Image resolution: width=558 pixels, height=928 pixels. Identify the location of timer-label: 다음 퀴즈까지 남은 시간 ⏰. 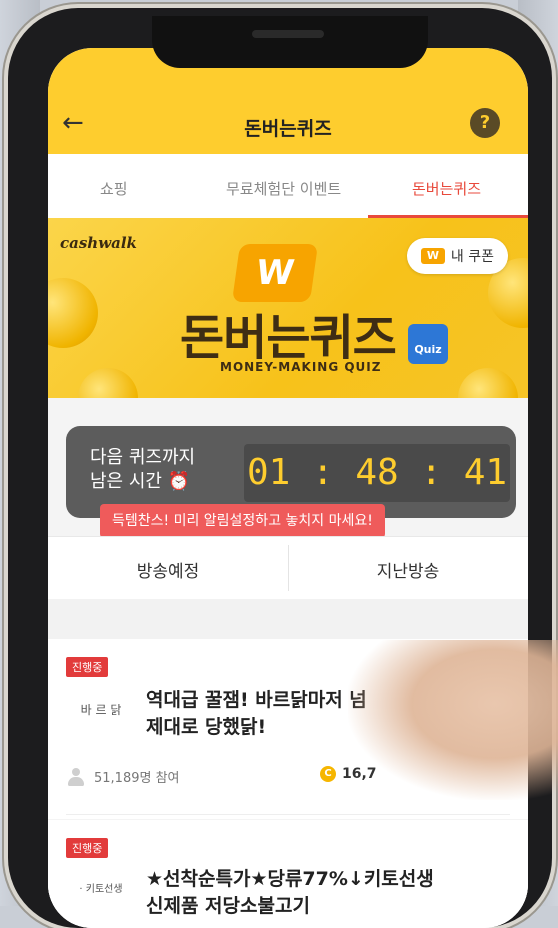
(142, 470).